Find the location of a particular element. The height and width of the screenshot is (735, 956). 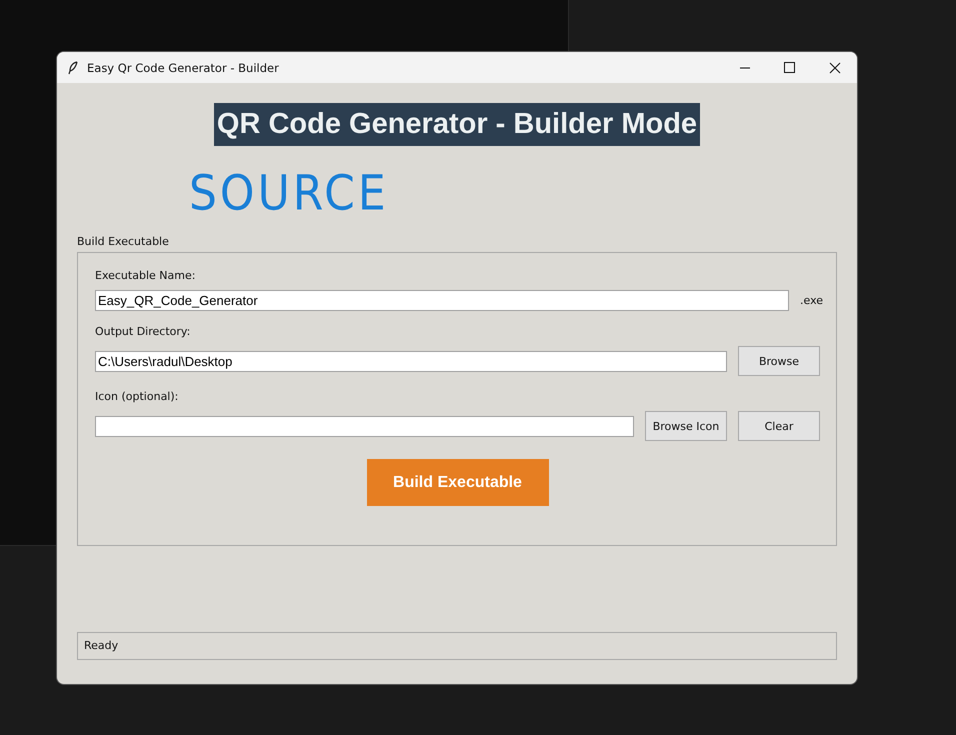

field-label: Icon (optional): is located at coordinates (137, 396).